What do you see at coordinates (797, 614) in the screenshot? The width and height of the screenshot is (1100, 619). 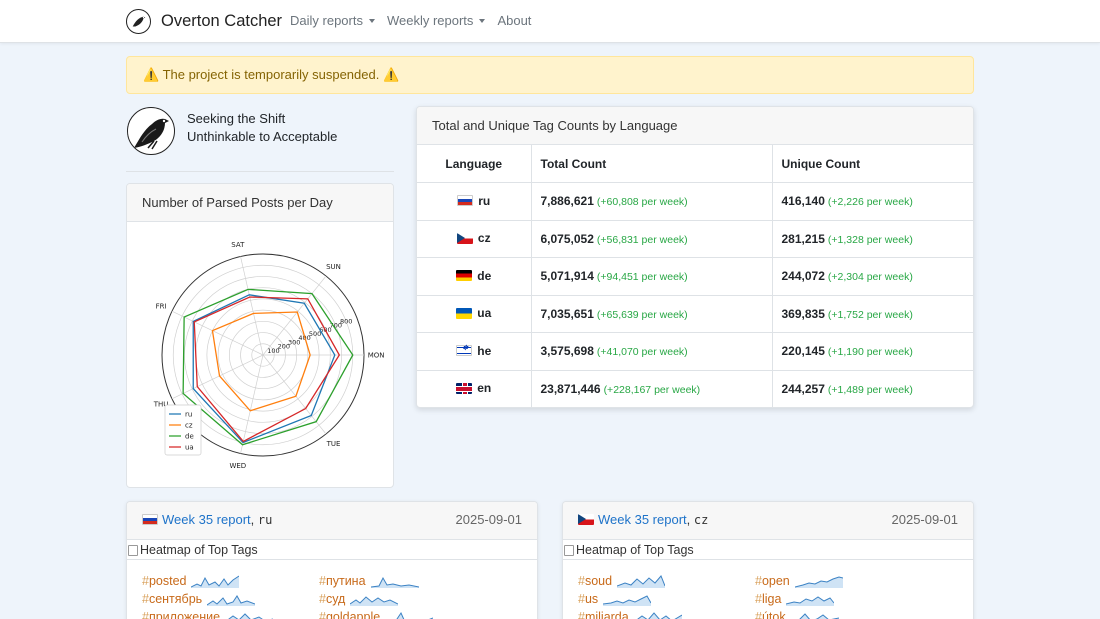 I see `tag-item: #útok` at bounding box center [797, 614].